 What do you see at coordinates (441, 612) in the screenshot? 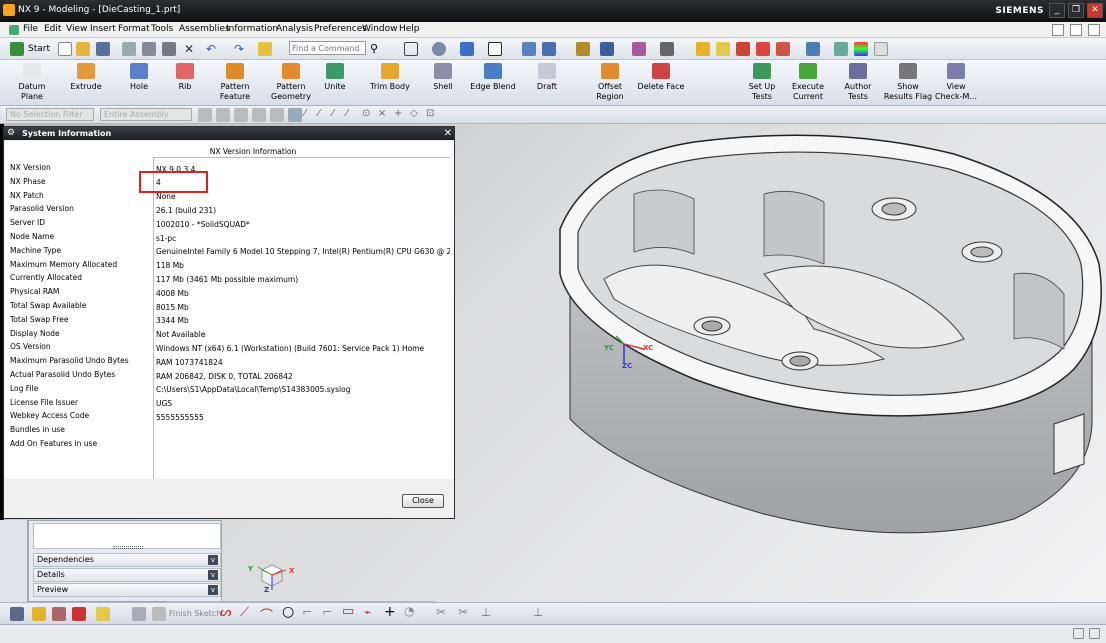
I see `trim-icon: ✂` at bounding box center [441, 612].